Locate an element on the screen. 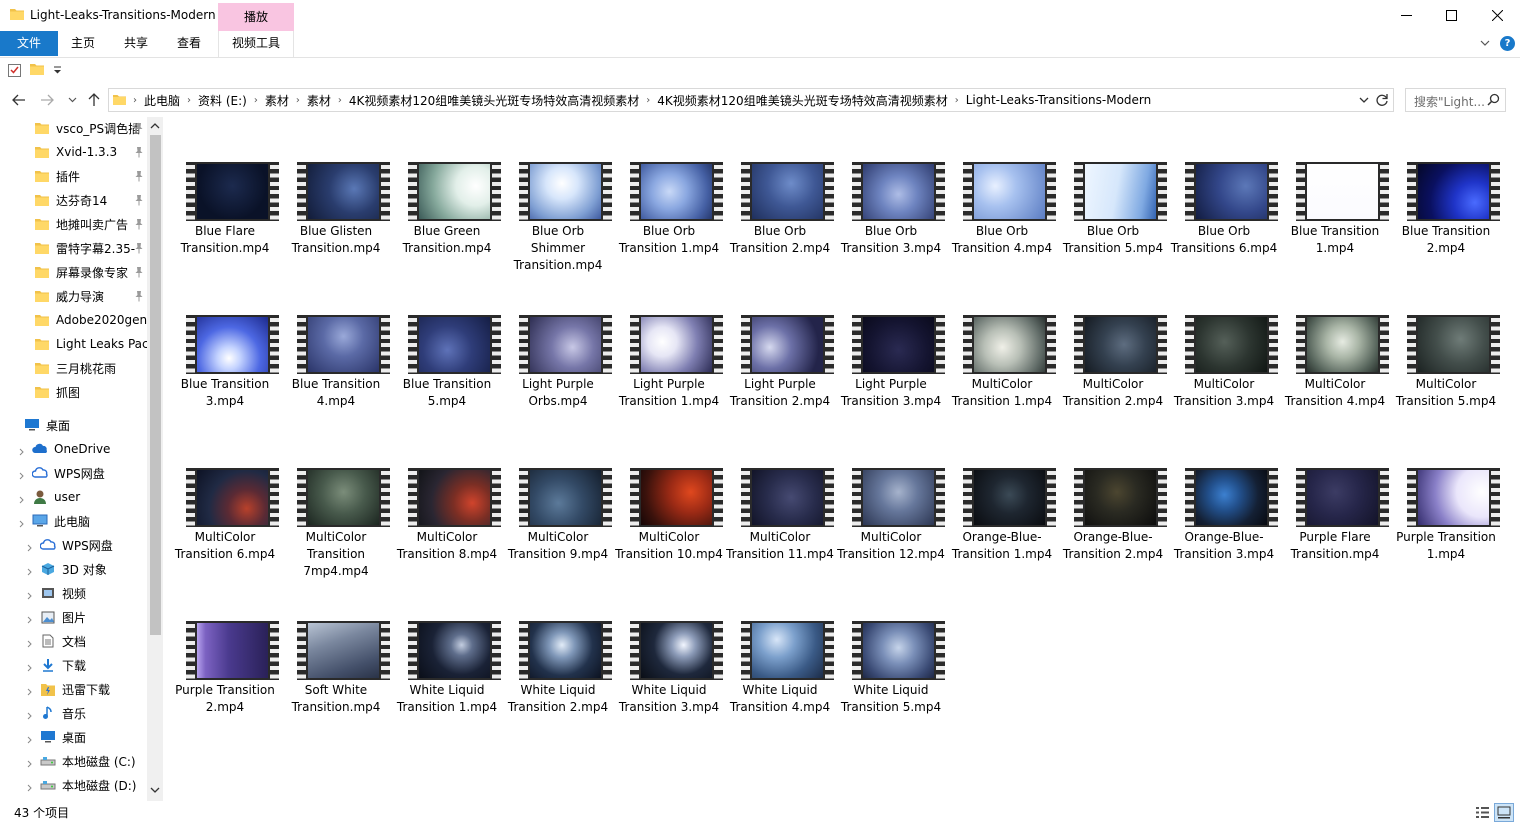  file-item: MultiColor Transition 1.mp4 is located at coordinates (1002, 345).